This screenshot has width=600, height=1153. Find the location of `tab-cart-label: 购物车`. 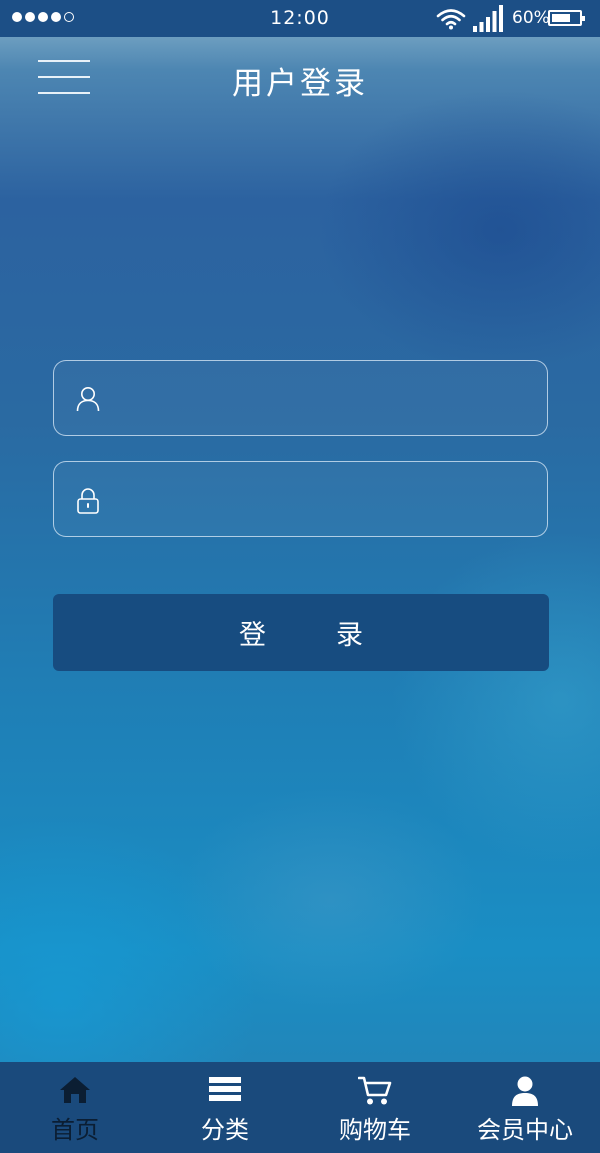

tab-cart-label: 购物车 is located at coordinates (375, 1130).